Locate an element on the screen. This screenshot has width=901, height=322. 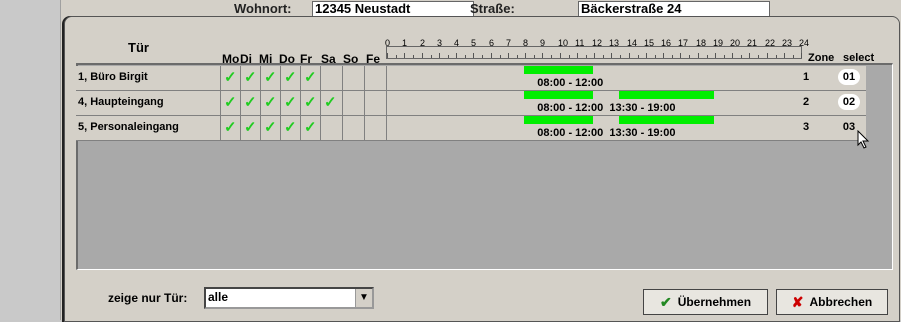
hour-label: 9 is located at coordinates (543, 43).